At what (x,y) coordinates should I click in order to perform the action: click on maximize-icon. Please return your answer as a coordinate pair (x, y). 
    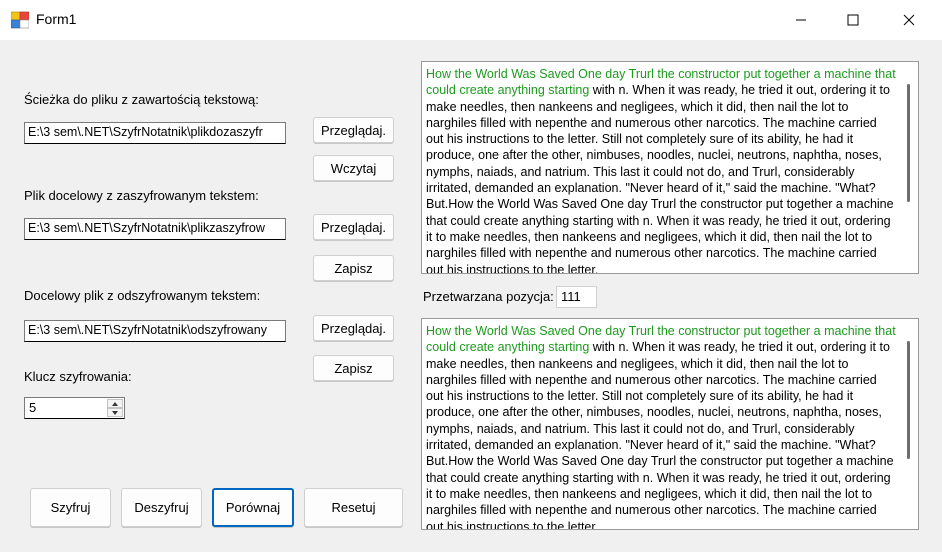
    Looking at the image, I should click on (853, 20).